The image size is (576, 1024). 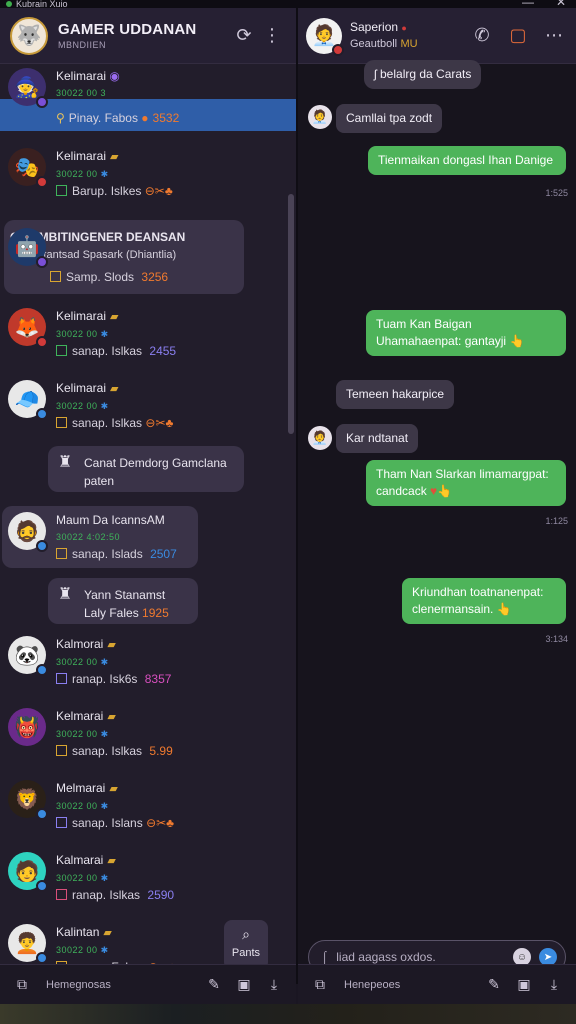 I want to click on chat-list-scrollbar, so click(x=291, y=314).